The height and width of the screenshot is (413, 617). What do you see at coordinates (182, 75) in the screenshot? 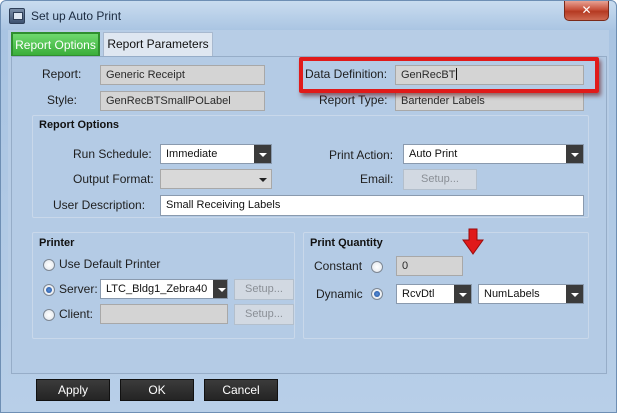
I see `report-field: Generic Receipt` at bounding box center [182, 75].